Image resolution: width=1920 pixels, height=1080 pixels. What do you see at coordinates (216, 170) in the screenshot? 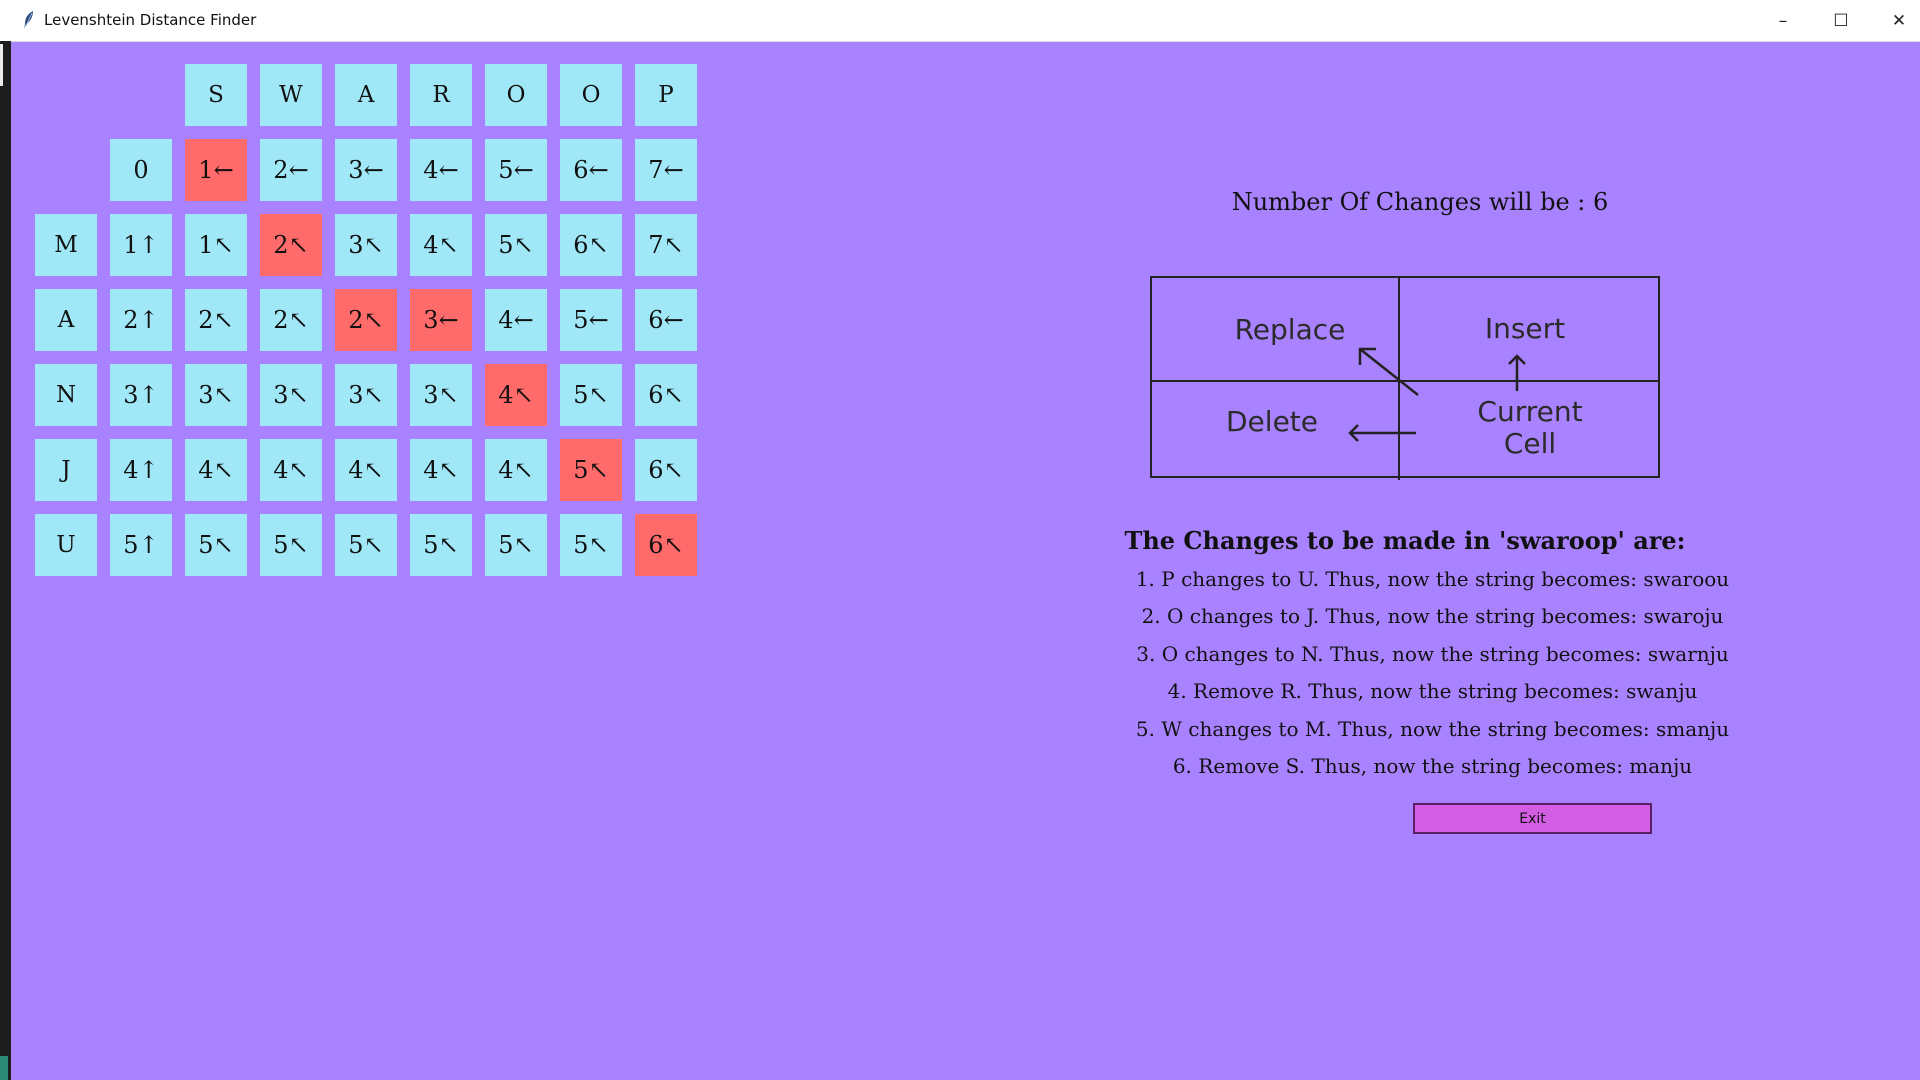
I see `path-cell: 1←` at bounding box center [216, 170].